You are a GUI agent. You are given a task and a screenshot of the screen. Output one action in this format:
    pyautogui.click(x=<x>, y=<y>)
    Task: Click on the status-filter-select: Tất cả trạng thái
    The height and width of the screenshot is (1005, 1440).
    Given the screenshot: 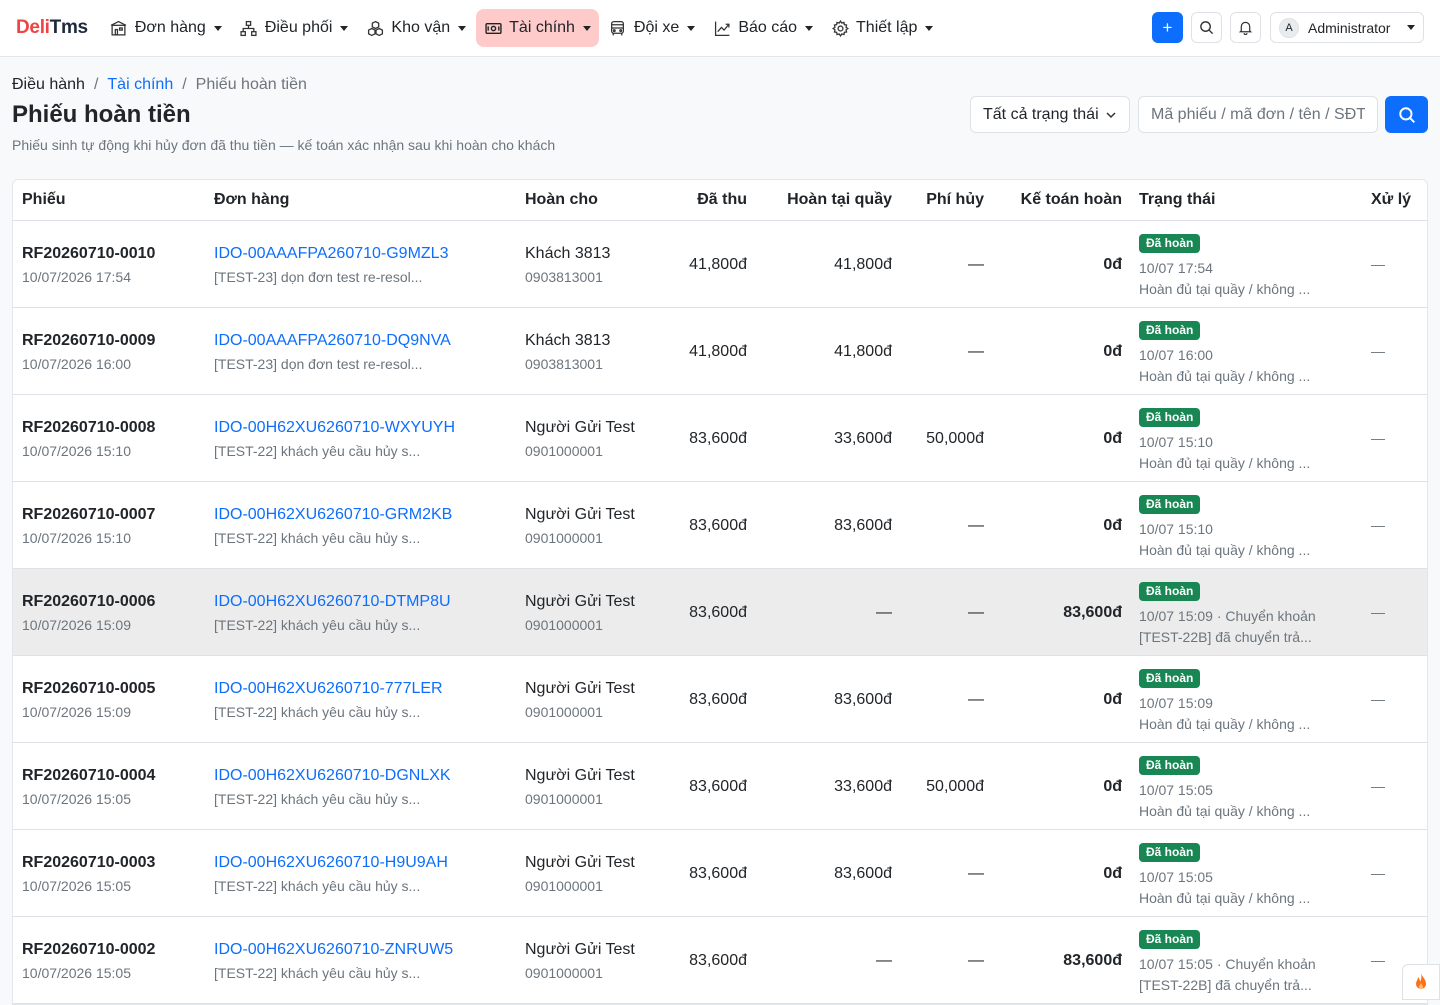 What is the action you would take?
    pyautogui.click(x=1050, y=114)
    